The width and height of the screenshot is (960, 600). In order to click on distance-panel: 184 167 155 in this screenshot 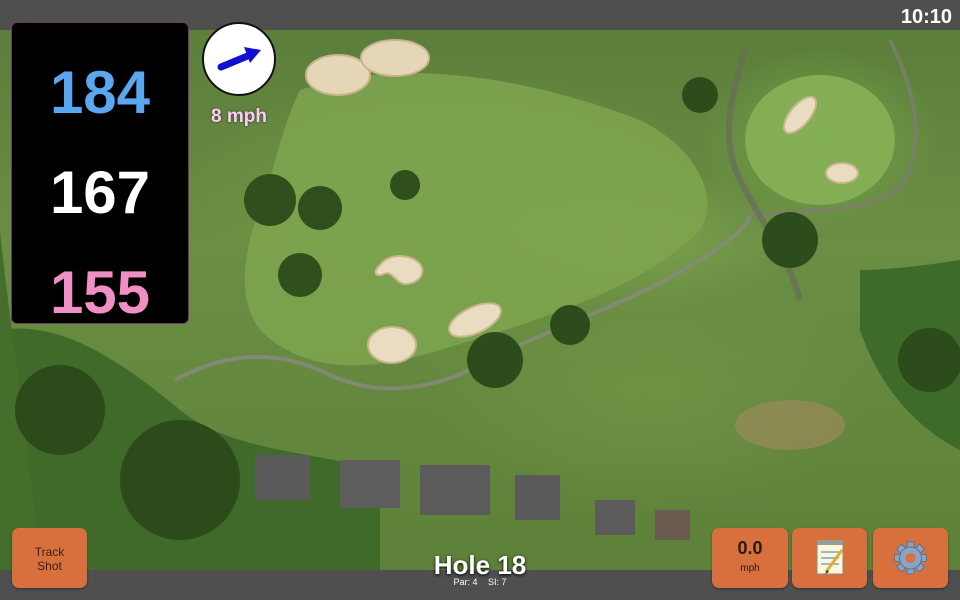, I will do `click(100, 173)`.